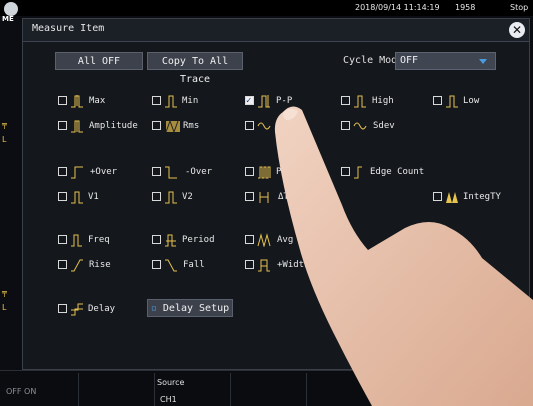  I want to click on freq-waveform-icon, so click(76, 240).